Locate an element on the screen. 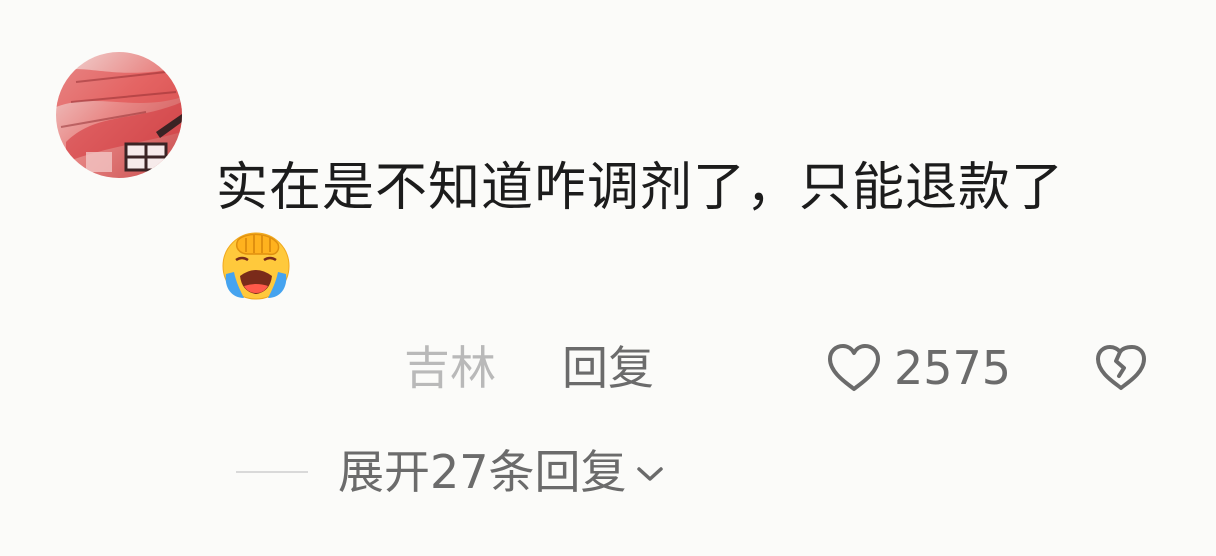 The image size is (1216, 556). avatar is located at coordinates (119, 115).